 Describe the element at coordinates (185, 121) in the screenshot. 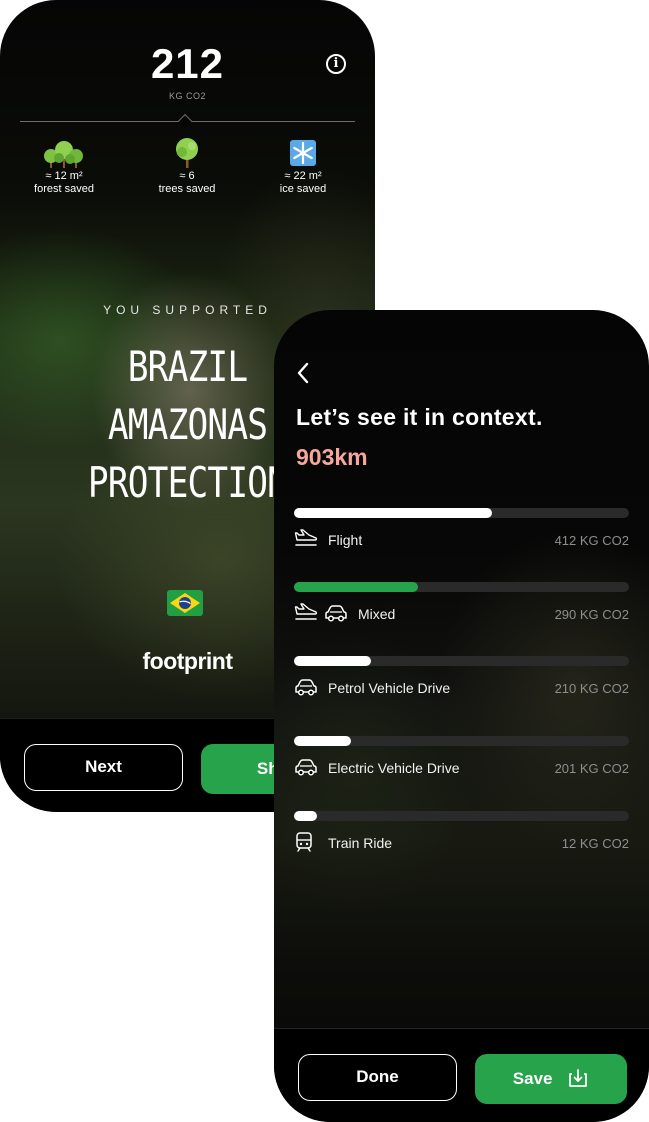

I see `divider-pointer` at that location.